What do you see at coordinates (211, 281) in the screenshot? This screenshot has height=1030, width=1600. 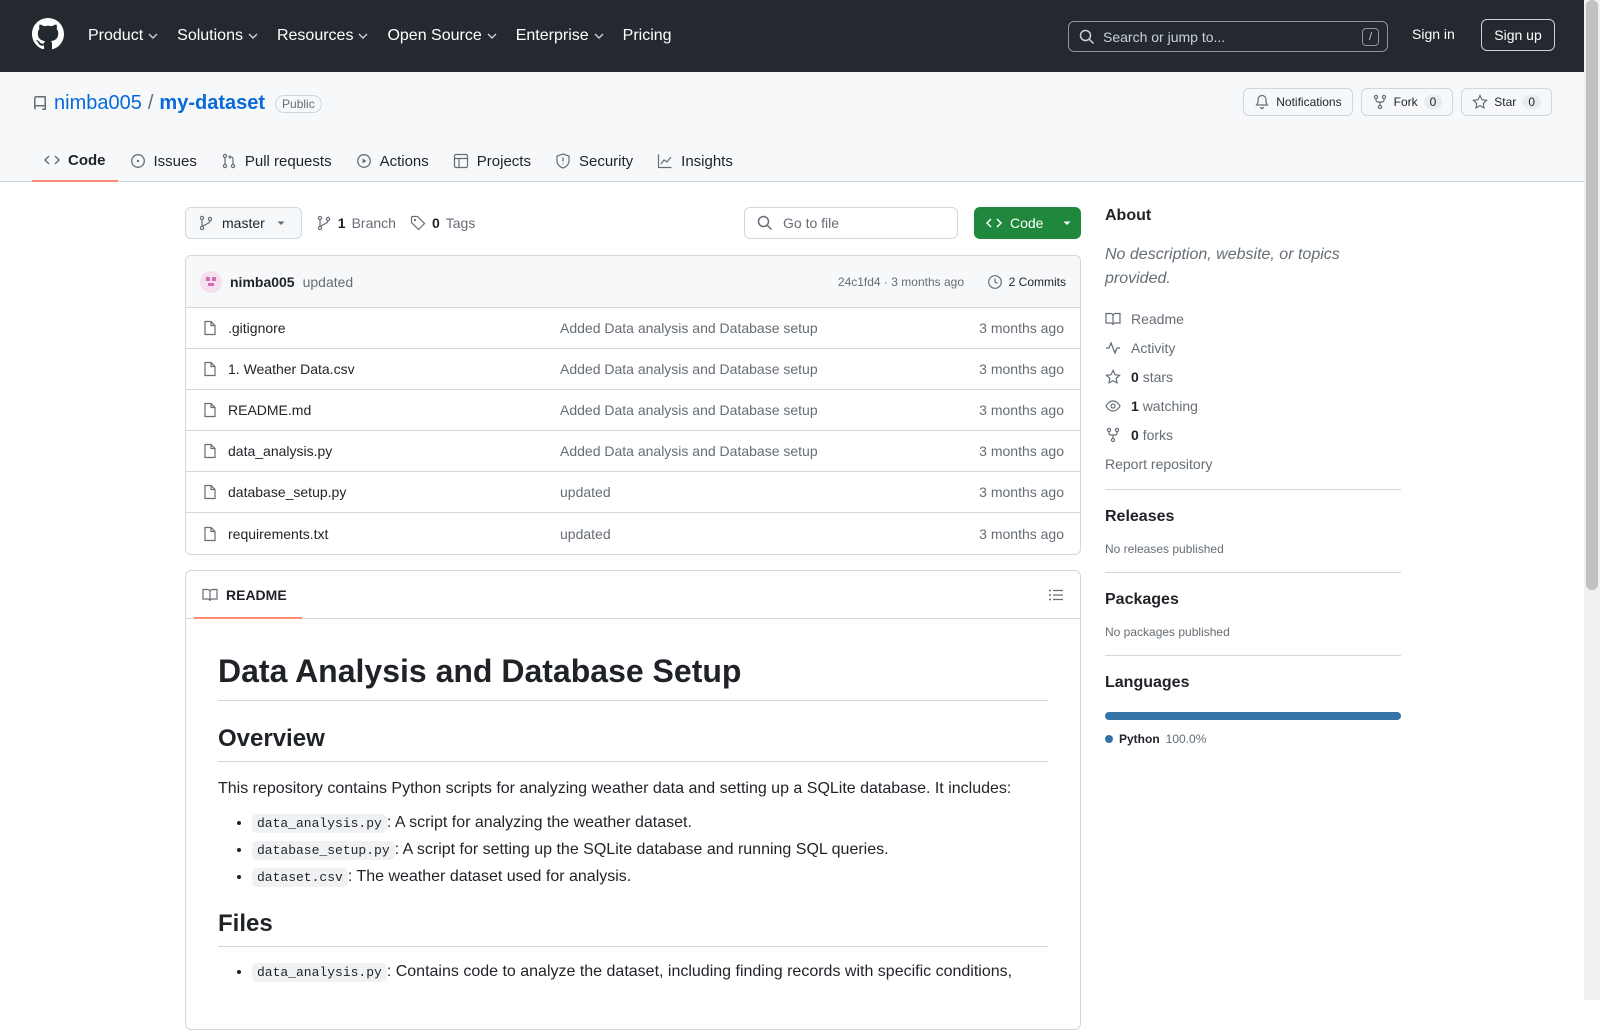 I see `avatar` at bounding box center [211, 281].